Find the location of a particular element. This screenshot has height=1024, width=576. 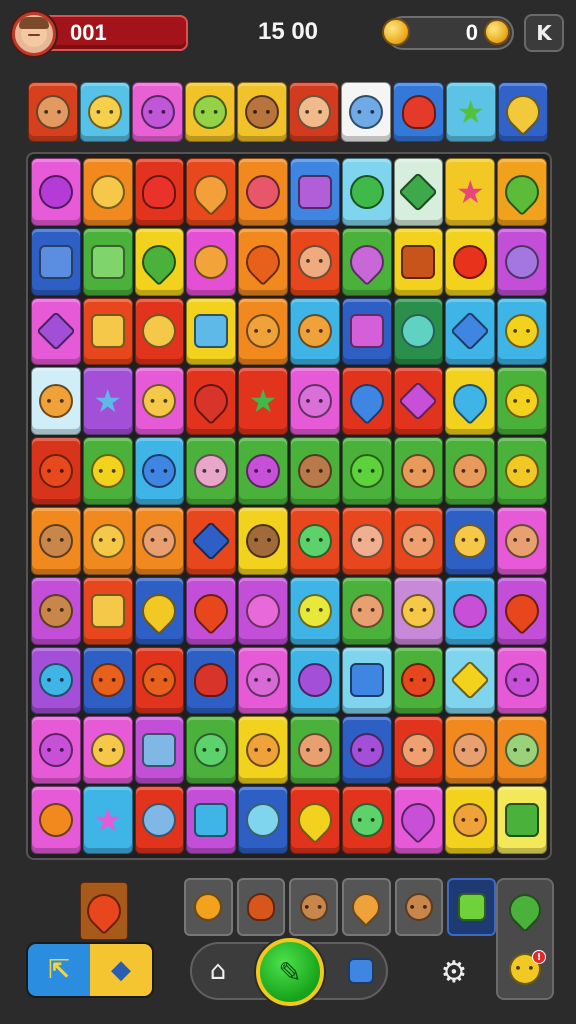

settings-button: ⚙ is located at coordinates (454, 972).